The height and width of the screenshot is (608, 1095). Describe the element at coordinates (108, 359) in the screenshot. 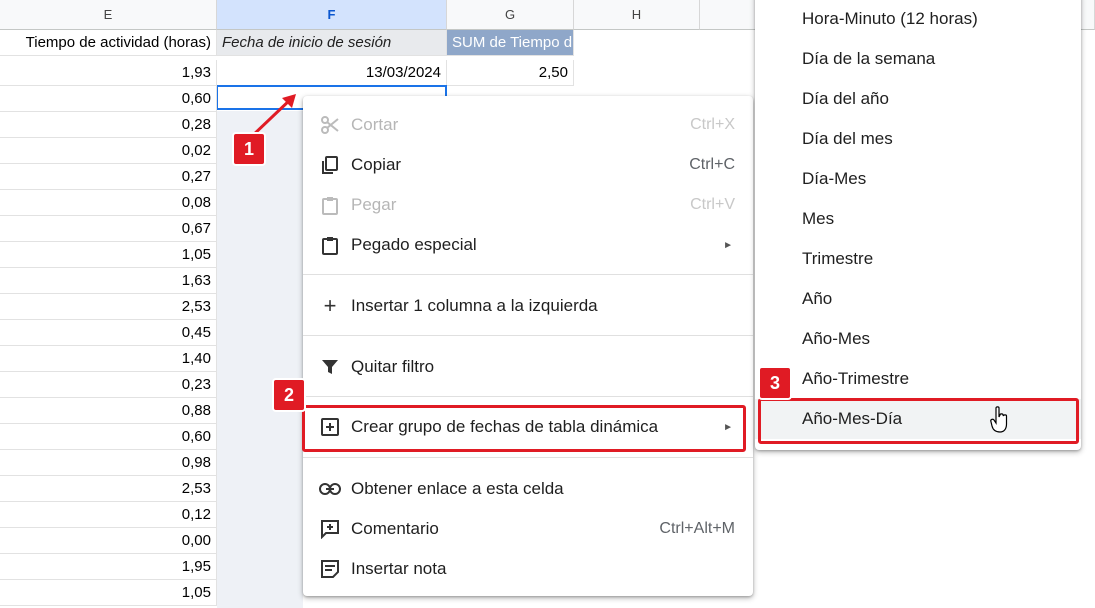

I see `cell-e: 1,40` at that location.